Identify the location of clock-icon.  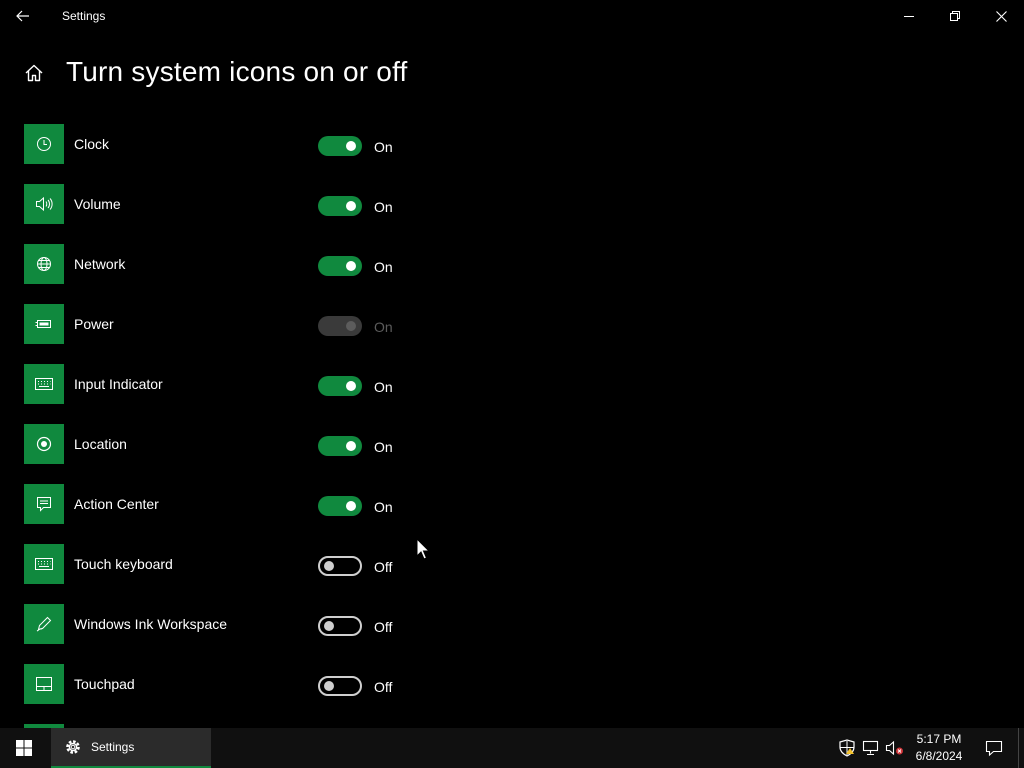
(44, 144).